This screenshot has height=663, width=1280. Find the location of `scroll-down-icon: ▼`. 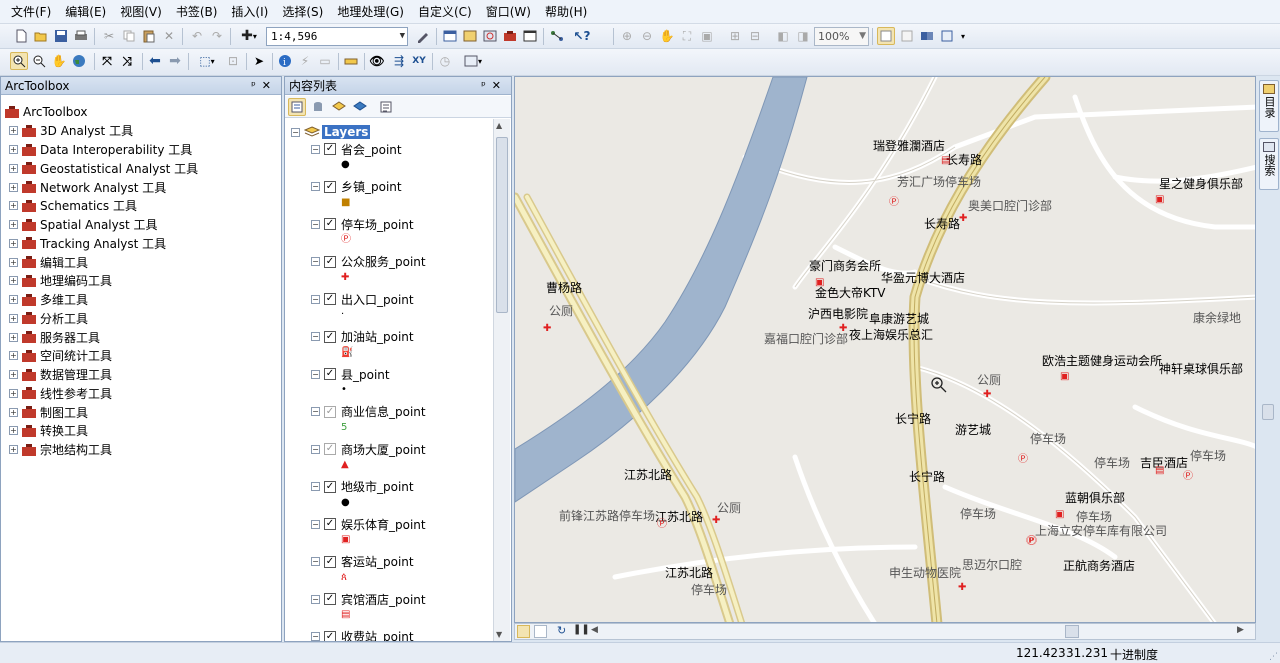

scroll-down-icon: ▼ is located at coordinates (499, 634).